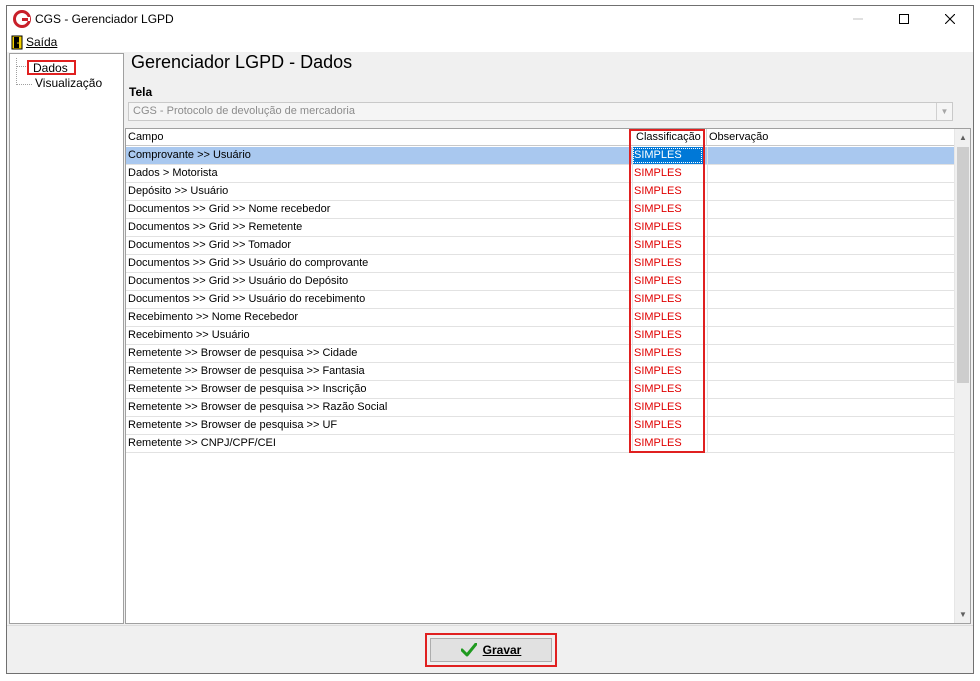  What do you see at coordinates (540, 228) in the screenshot?
I see `table-row: Documentos >> Grid >> Remetente SIMPLES` at bounding box center [540, 228].